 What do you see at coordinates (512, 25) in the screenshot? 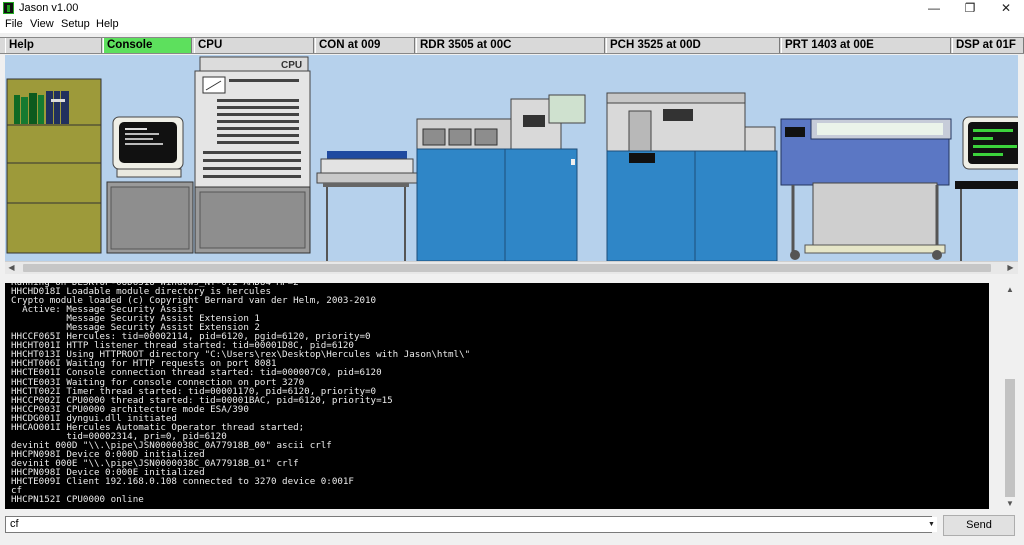
I see `menu-bar: File View Setup Help` at bounding box center [512, 25].